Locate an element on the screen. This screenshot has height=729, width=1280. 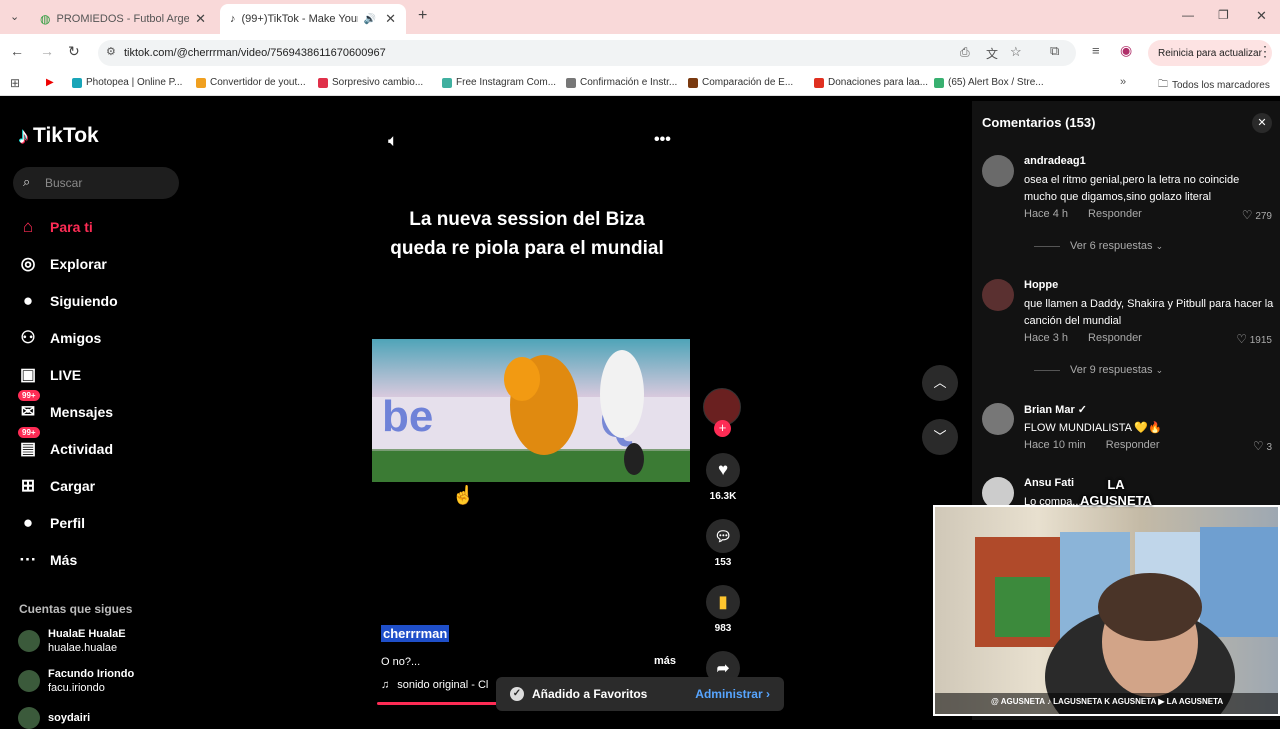
comment-username: Ansu Fati is located at coordinates (1049, 483).